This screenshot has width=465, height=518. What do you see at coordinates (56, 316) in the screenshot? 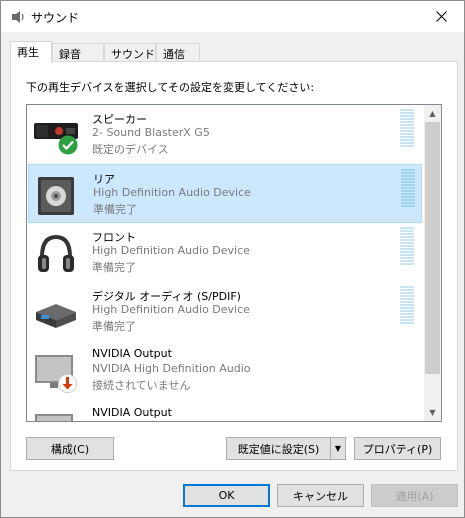
I see `digital-audio-icon` at bounding box center [56, 316].